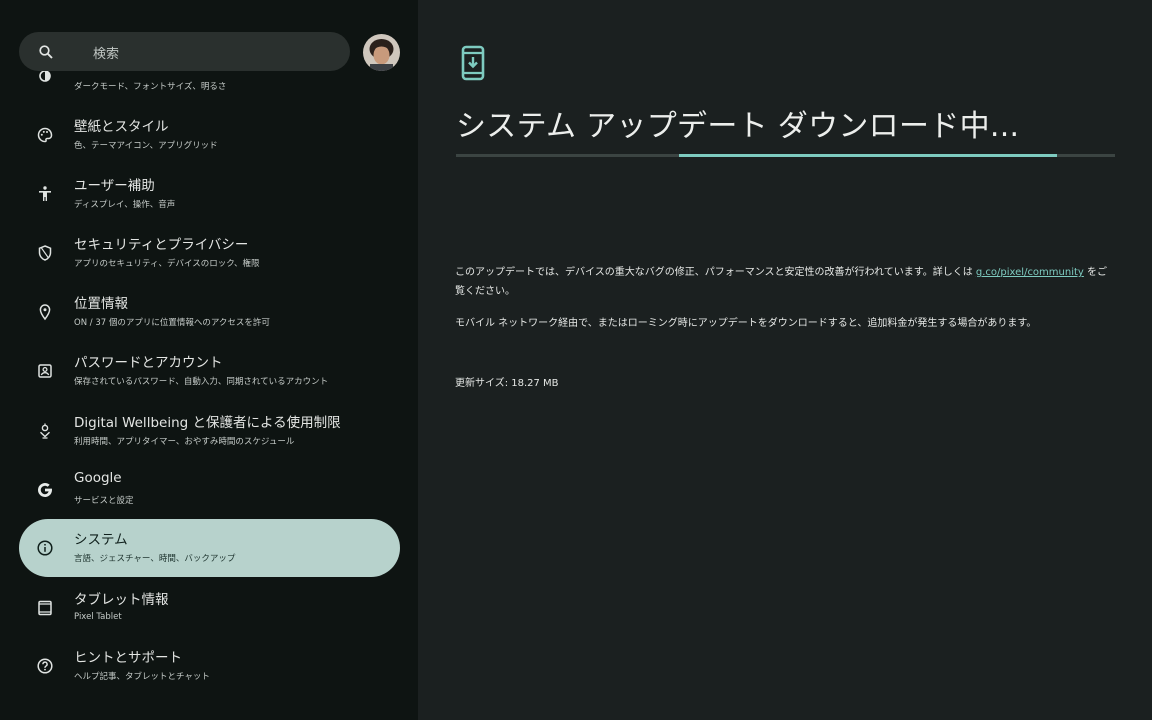  Describe the element at coordinates (46, 52) in the screenshot. I see `search-icon` at that location.